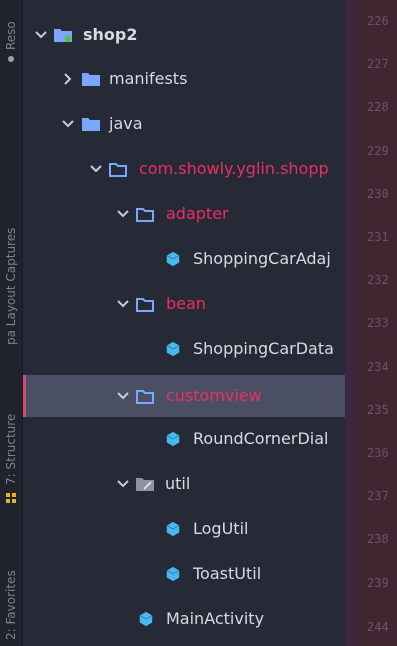 This screenshot has width=397, height=646. What do you see at coordinates (378, 627) in the screenshot?
I see `line-number: 244` at bounding box center [378, 627].